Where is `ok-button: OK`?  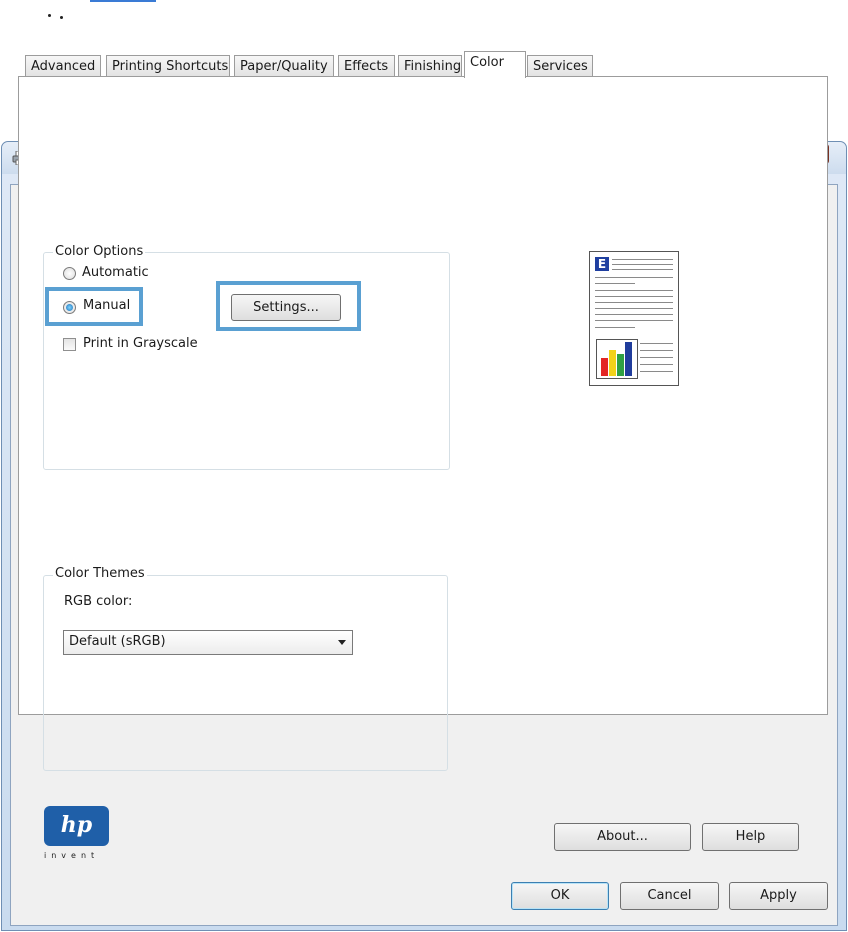 ok-button: OK is located at coordinates (560, 896).